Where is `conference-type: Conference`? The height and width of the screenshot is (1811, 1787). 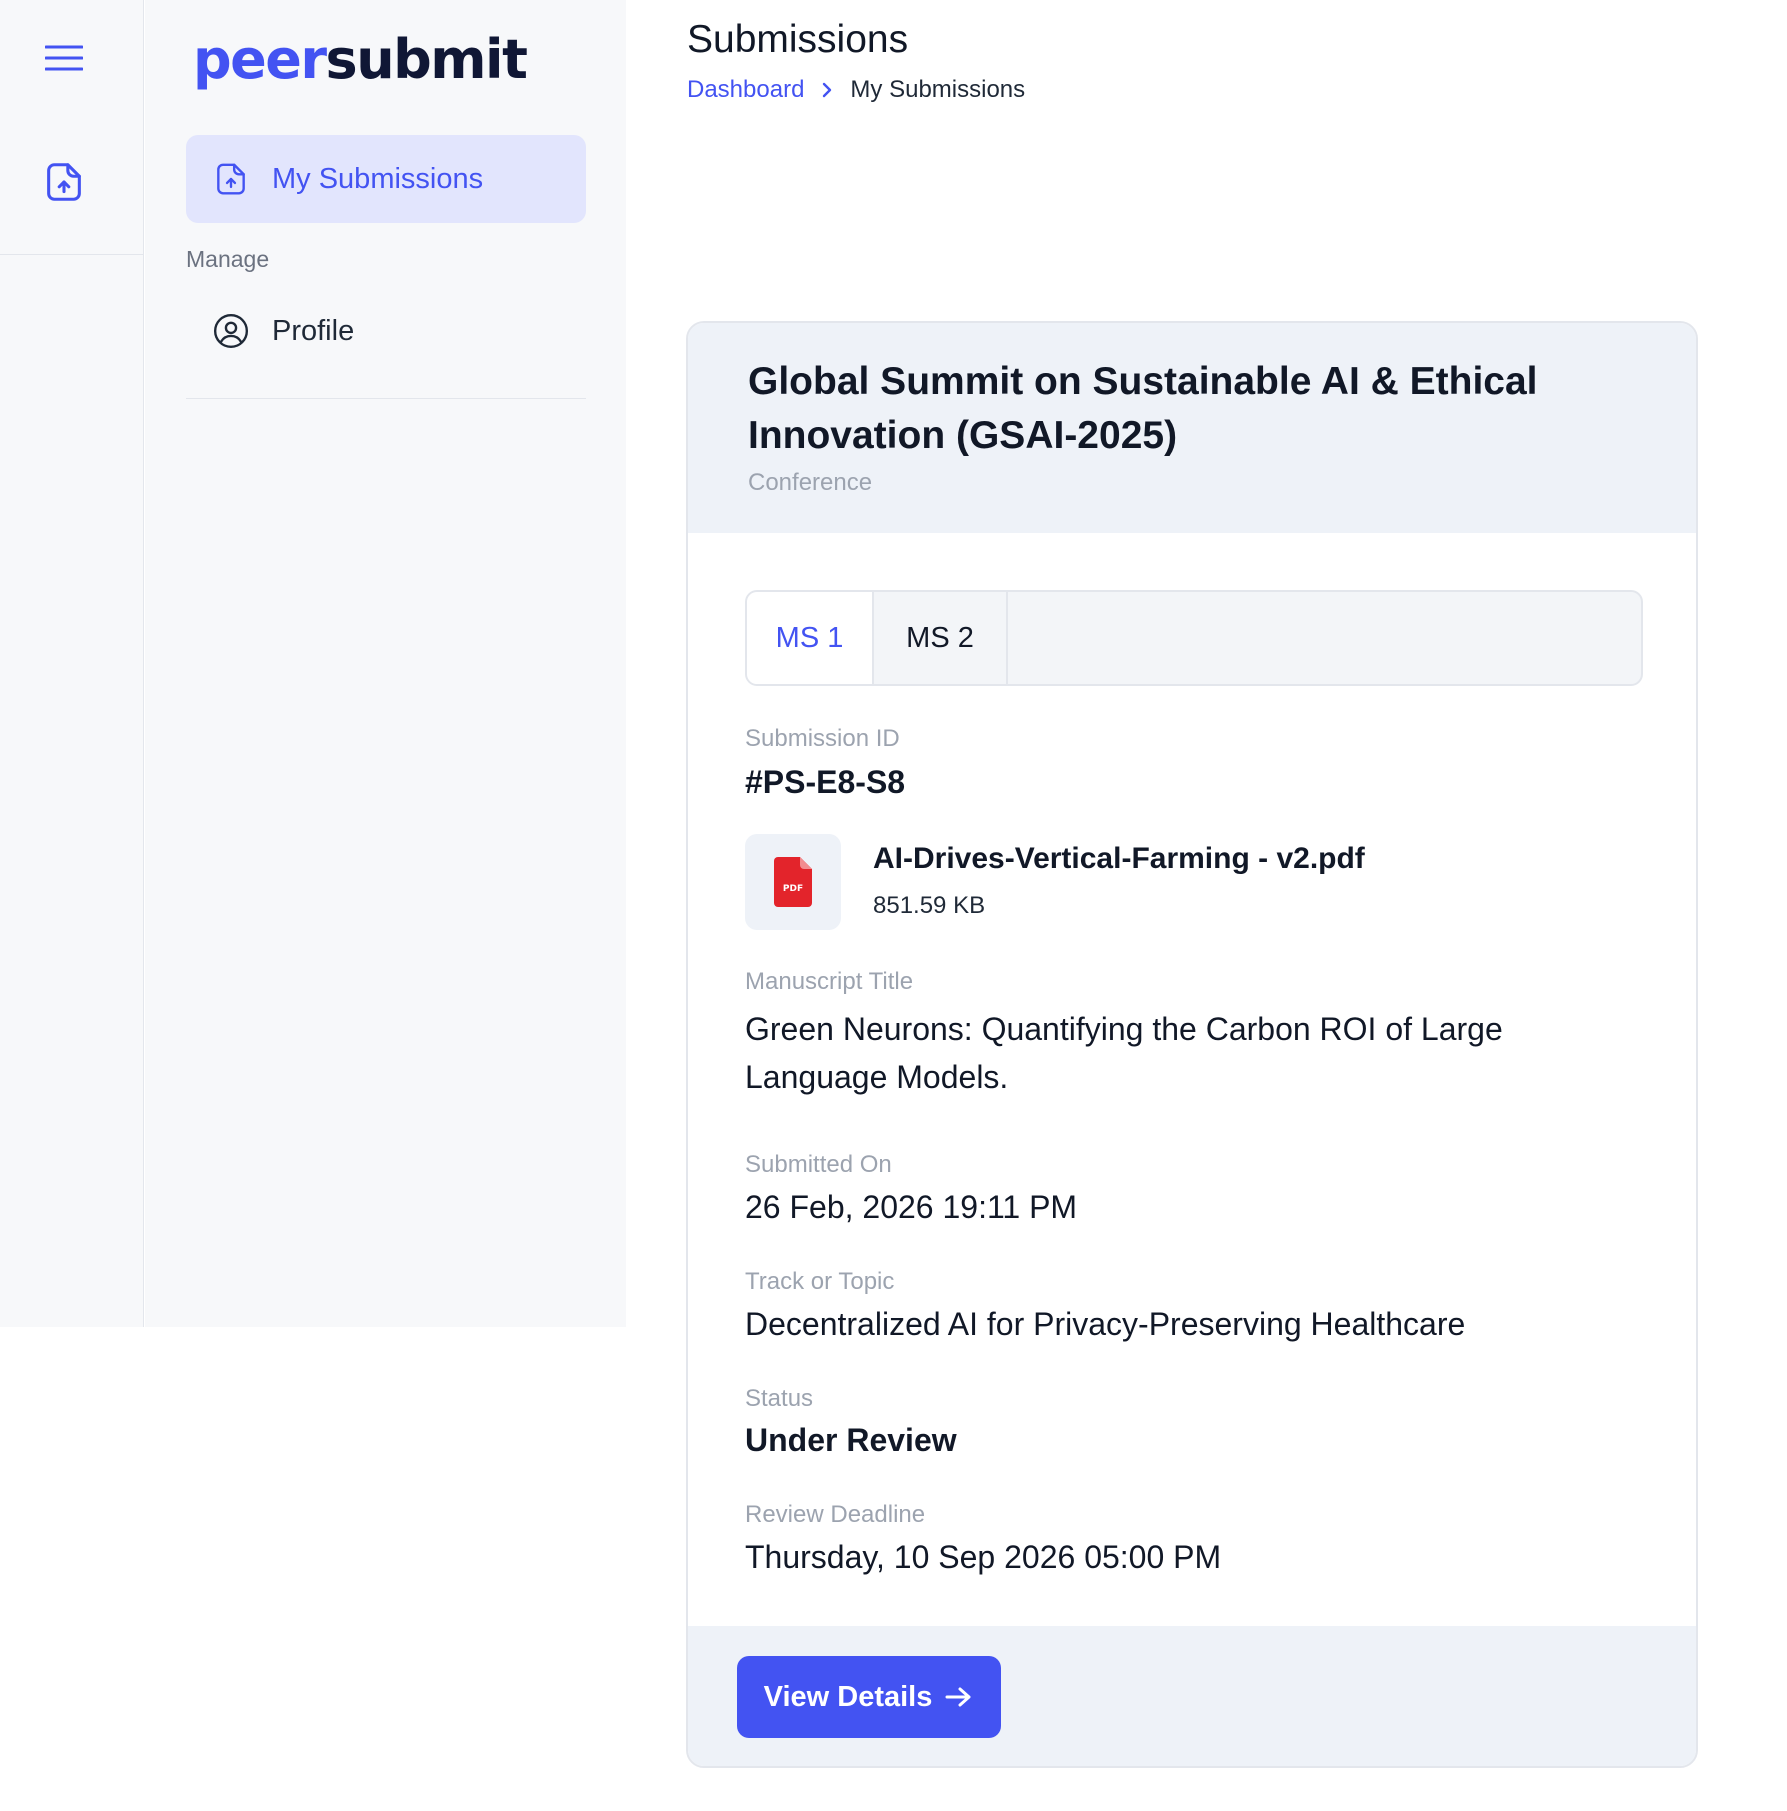 conference-type: Conference is located at coordinates (810, 482).